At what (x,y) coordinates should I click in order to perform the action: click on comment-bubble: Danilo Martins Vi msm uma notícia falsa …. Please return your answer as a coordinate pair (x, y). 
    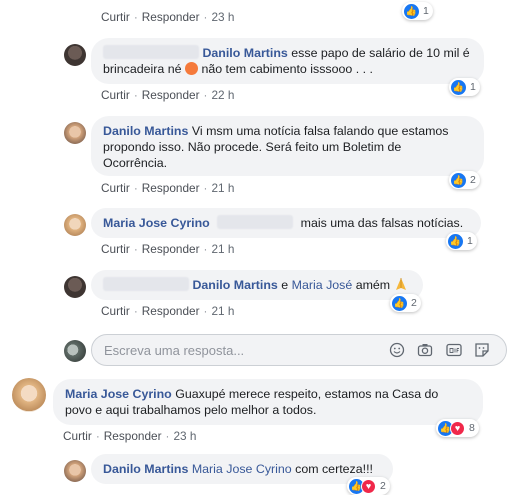
    Looking at the image, I should click on (287, 146).